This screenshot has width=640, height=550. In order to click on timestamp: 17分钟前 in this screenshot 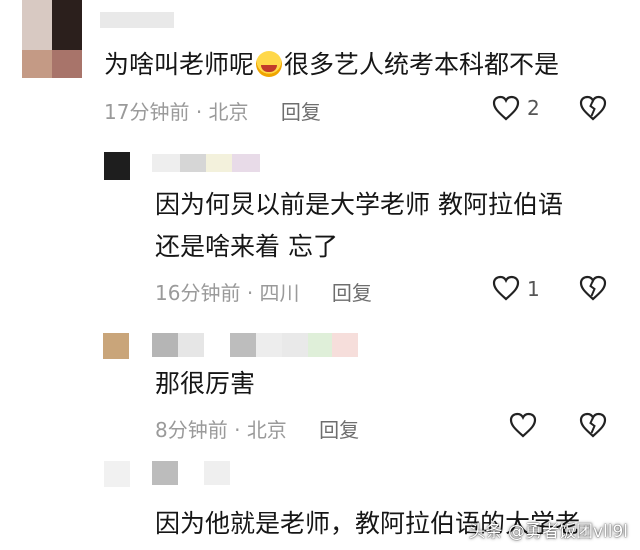, I will do `click(147, 112)`.